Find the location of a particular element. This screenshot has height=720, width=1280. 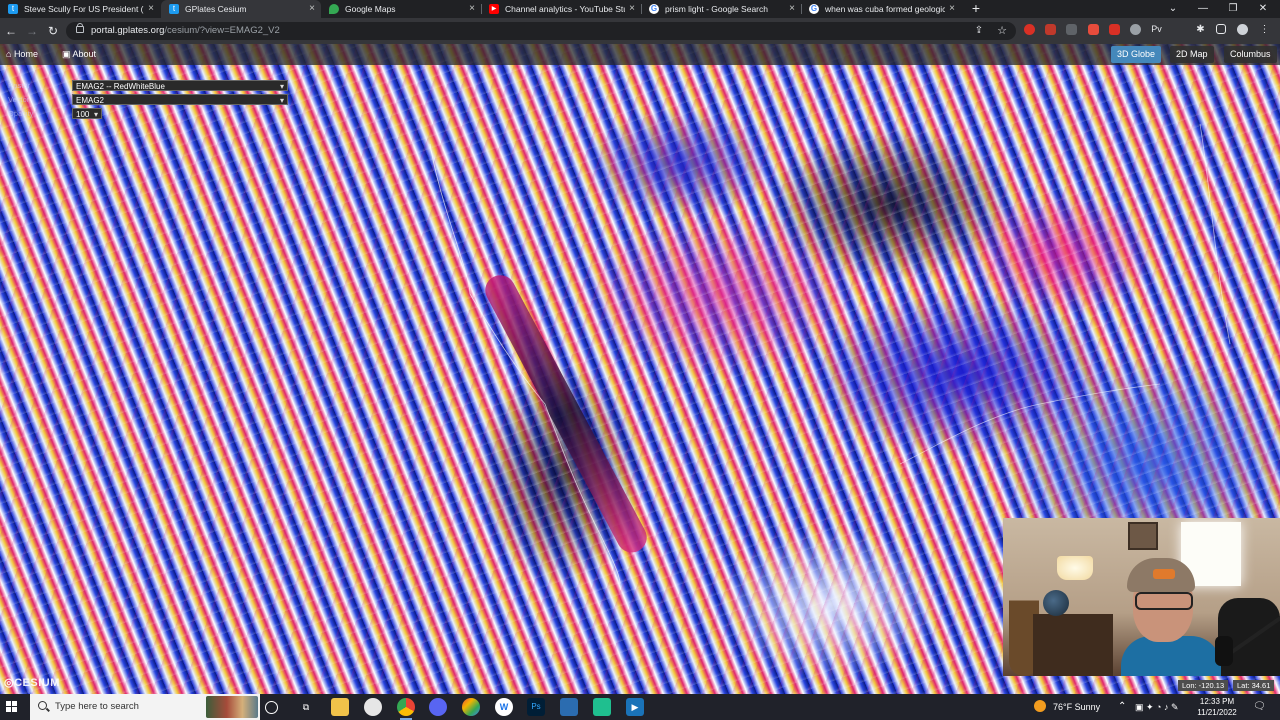

menu-kebab-icon: ⋮ is located at coordinates (1264, 29).